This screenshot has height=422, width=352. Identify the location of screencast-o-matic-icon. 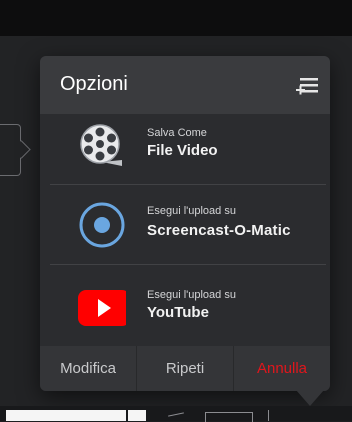
(102, 225).